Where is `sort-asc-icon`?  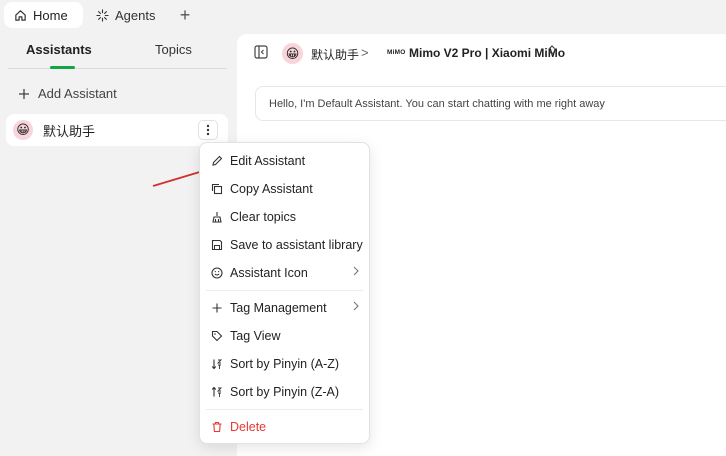 sort-asc-icon is located at coordinates (217, 364).